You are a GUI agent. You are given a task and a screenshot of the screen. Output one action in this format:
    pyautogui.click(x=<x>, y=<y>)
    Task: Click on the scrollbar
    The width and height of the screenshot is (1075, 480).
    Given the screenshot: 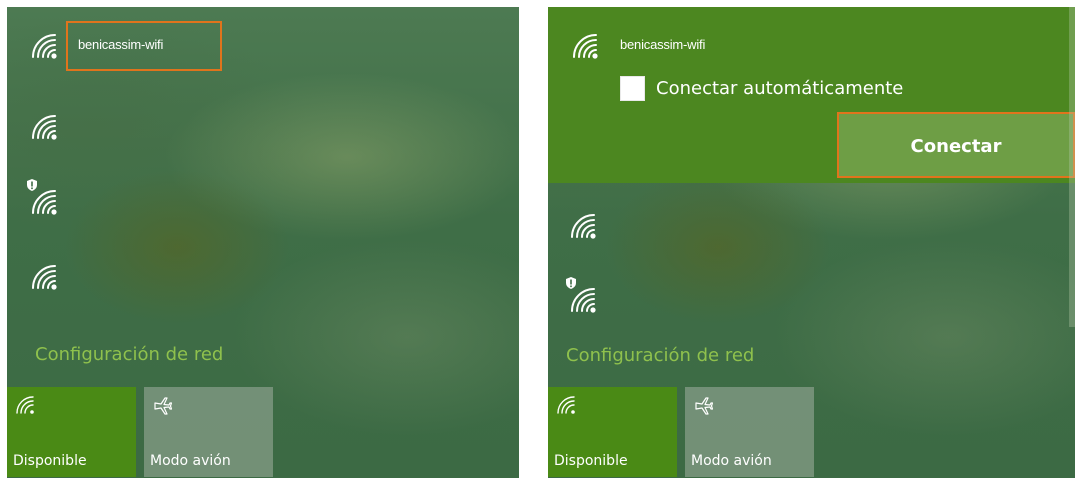 What is the action you would take?
    pyautogui.click(x=1072, y=167)
    